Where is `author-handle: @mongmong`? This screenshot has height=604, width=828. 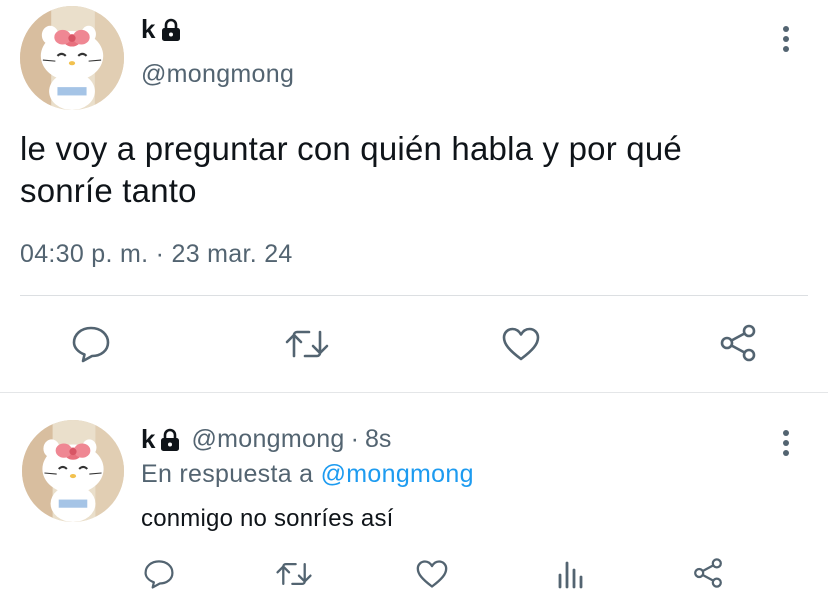
author-handle: @mongmong is located at coordinates (217, 74).